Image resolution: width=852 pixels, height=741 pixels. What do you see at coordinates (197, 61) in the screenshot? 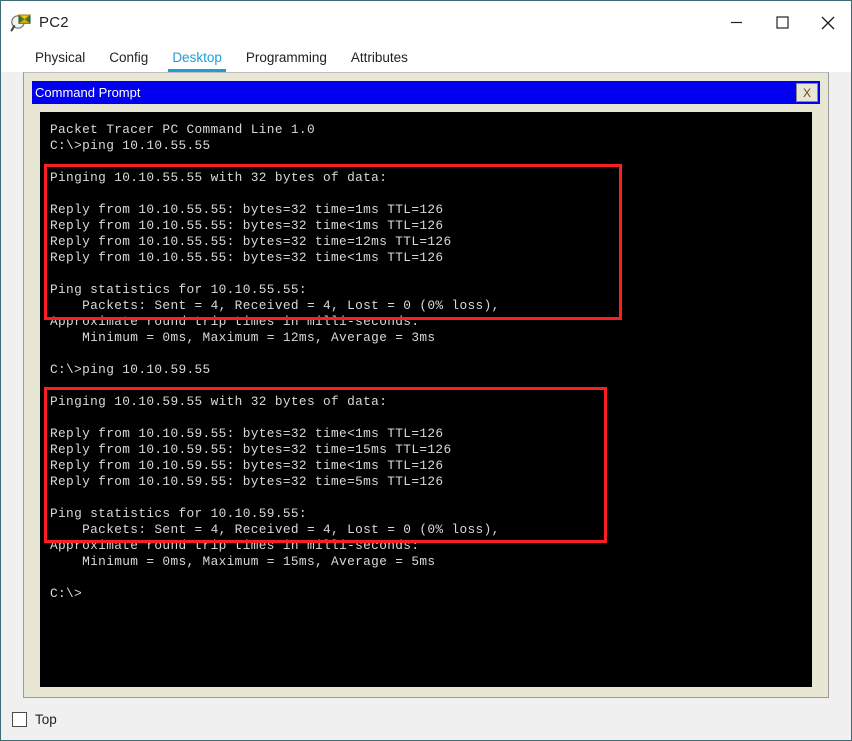
I see `tab-desktop: Desktop` at bounding box center [197, 61].